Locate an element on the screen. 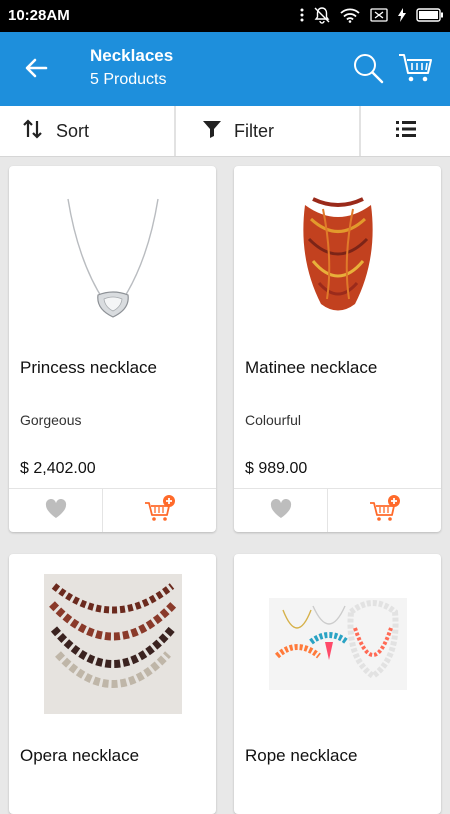  view-toggle-button is located at coordinates (405, 131).